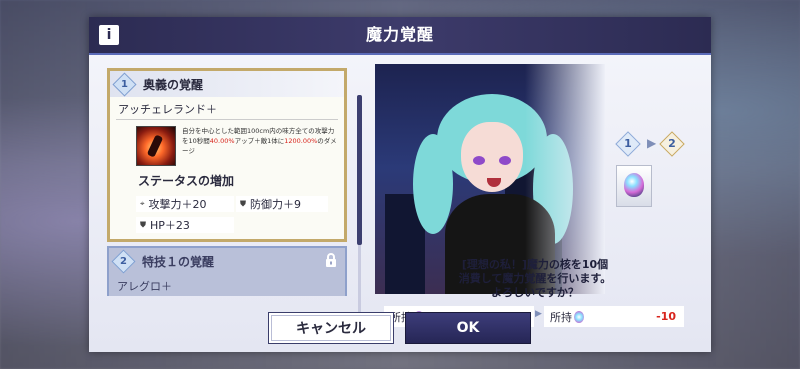 The width and height of the screenshot is (800, 369). What do you see at coordinates (628, 144) in the screenshot?
I see `from-level-badge: 1` at bounding box center [628, 144].